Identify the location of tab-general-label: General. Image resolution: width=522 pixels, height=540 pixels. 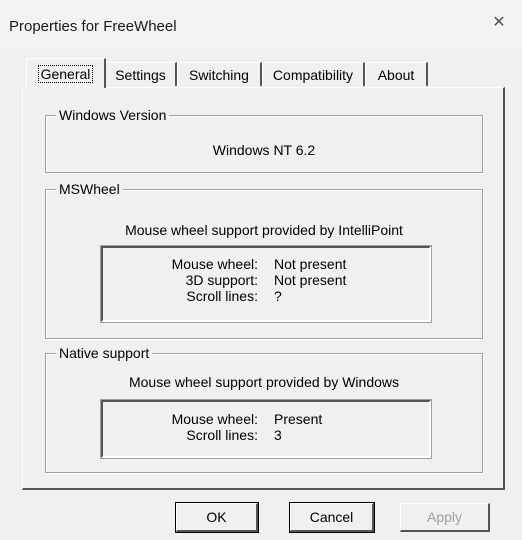
(65, 73).